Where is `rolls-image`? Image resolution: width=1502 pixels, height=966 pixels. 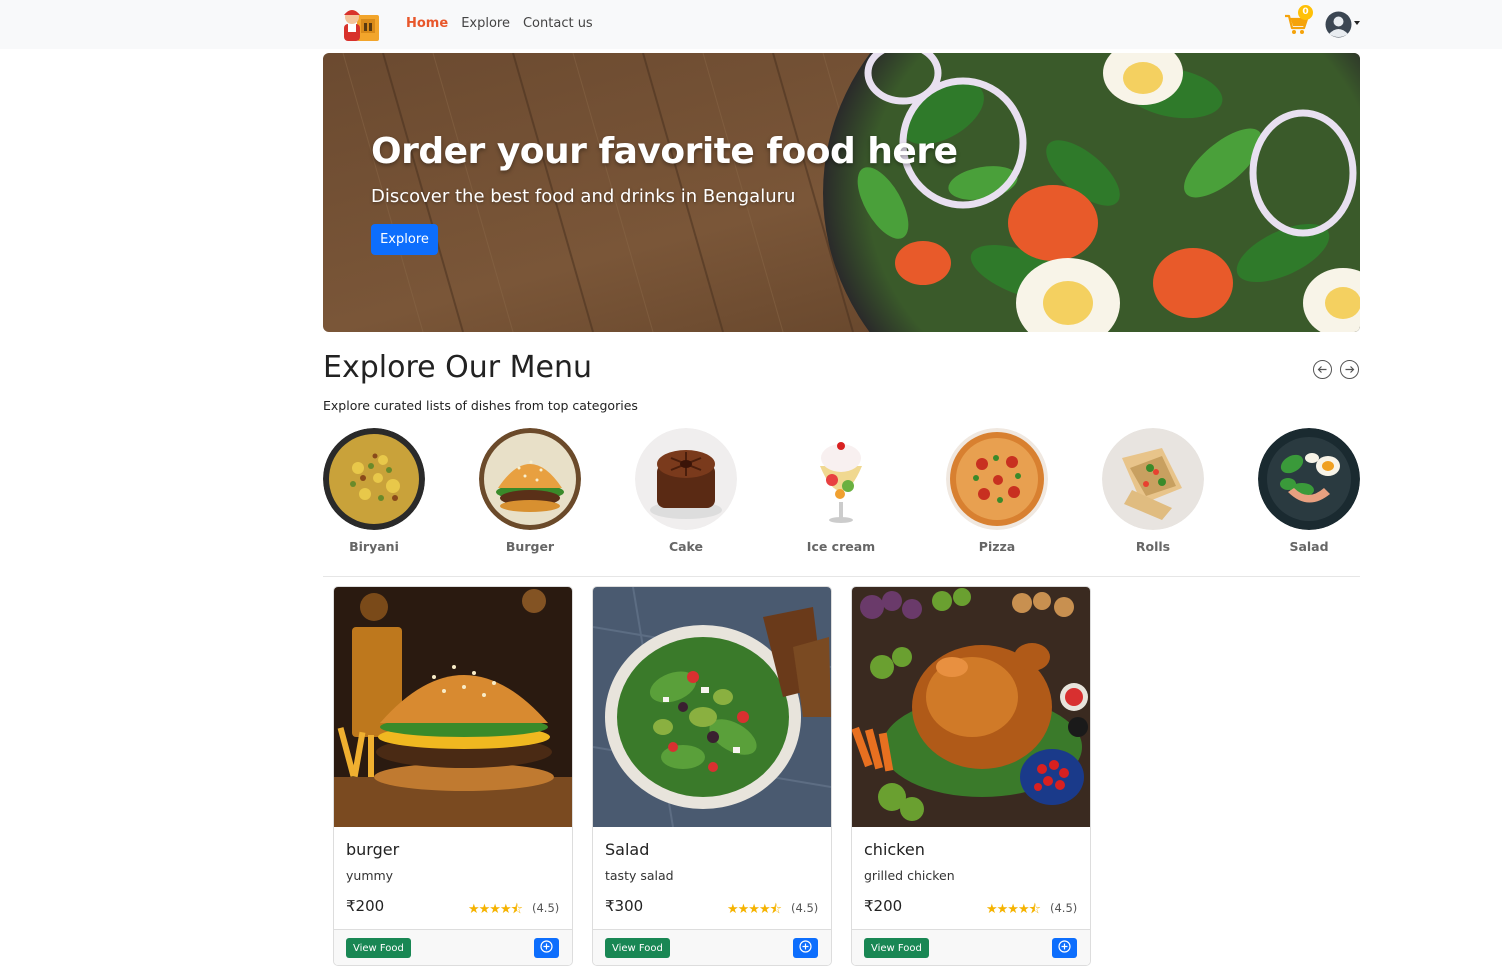 rolls-image is located at coordinates (1153, 479).